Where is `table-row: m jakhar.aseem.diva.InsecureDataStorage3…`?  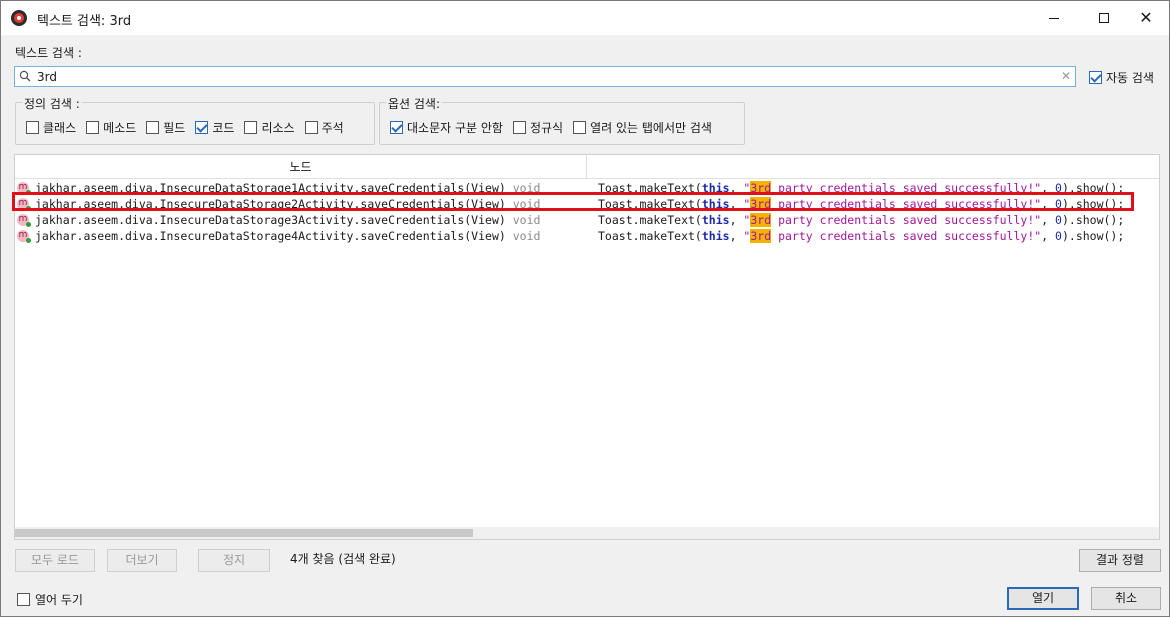 table-row: m jakhar.aseem.diva.InsecureDataStorage3… is located at coordinates (587, 220).